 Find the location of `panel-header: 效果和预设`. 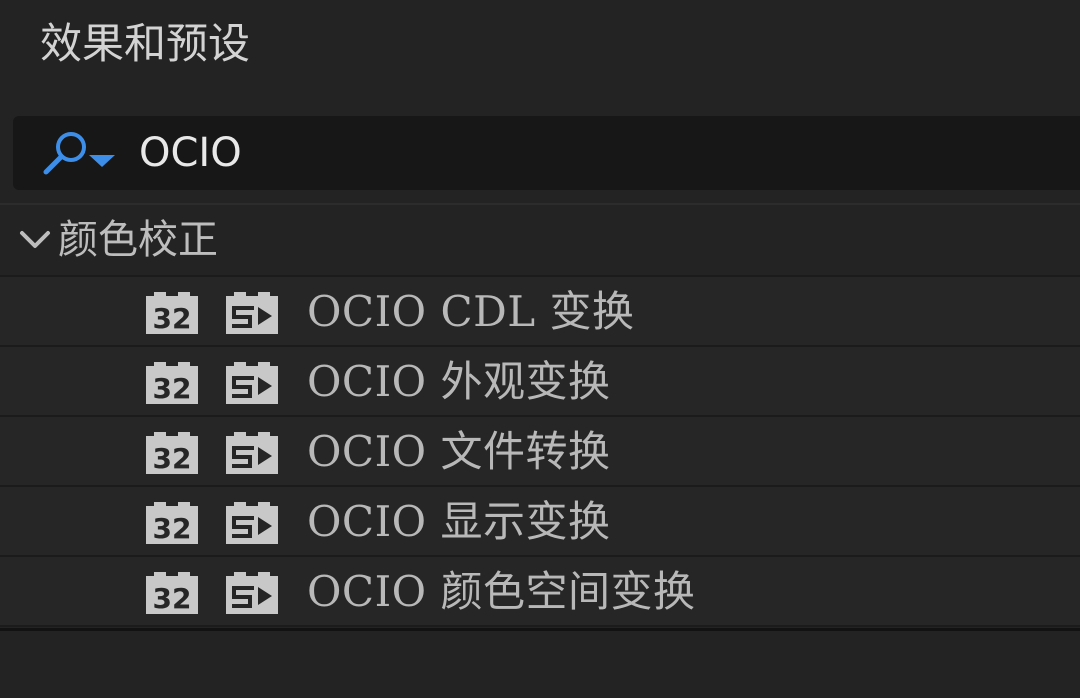

panel-header: 效果和预设 is located at coordinates (540, 50).